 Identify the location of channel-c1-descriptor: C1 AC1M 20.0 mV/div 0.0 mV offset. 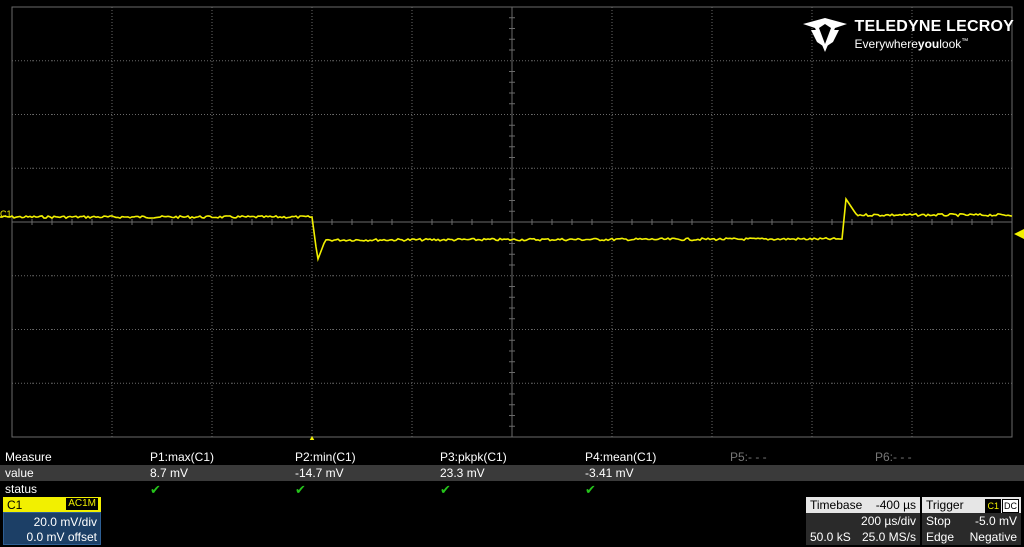
(52, 521).